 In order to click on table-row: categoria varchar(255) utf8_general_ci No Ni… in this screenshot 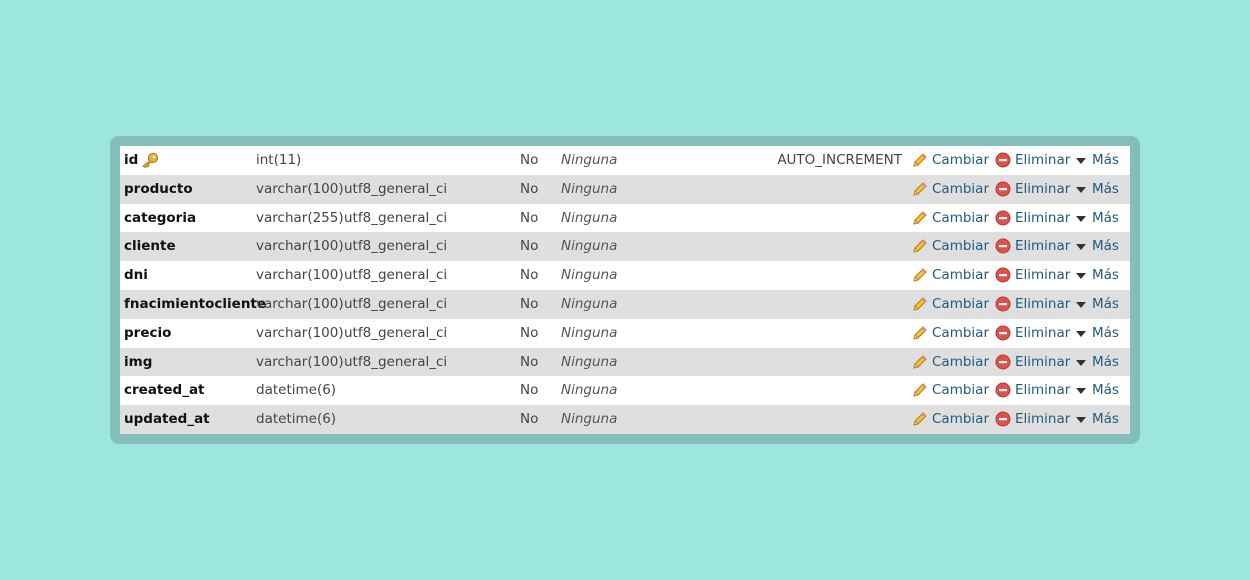, I will do `click(625, 218)`.